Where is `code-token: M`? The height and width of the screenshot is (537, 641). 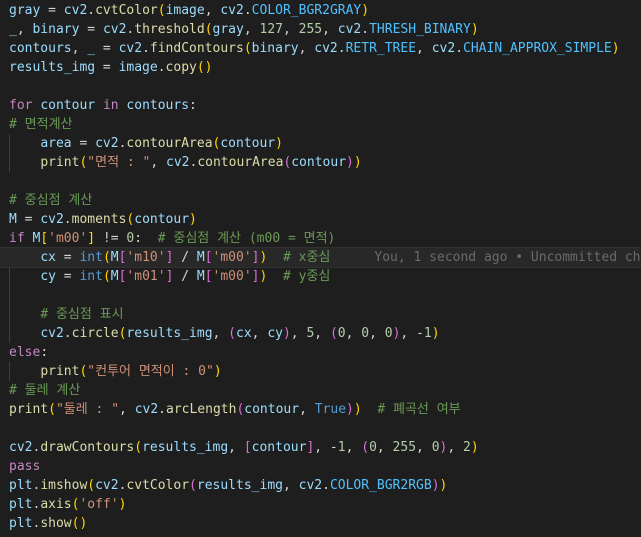
code-token: M is located at coordinates (13, 219).